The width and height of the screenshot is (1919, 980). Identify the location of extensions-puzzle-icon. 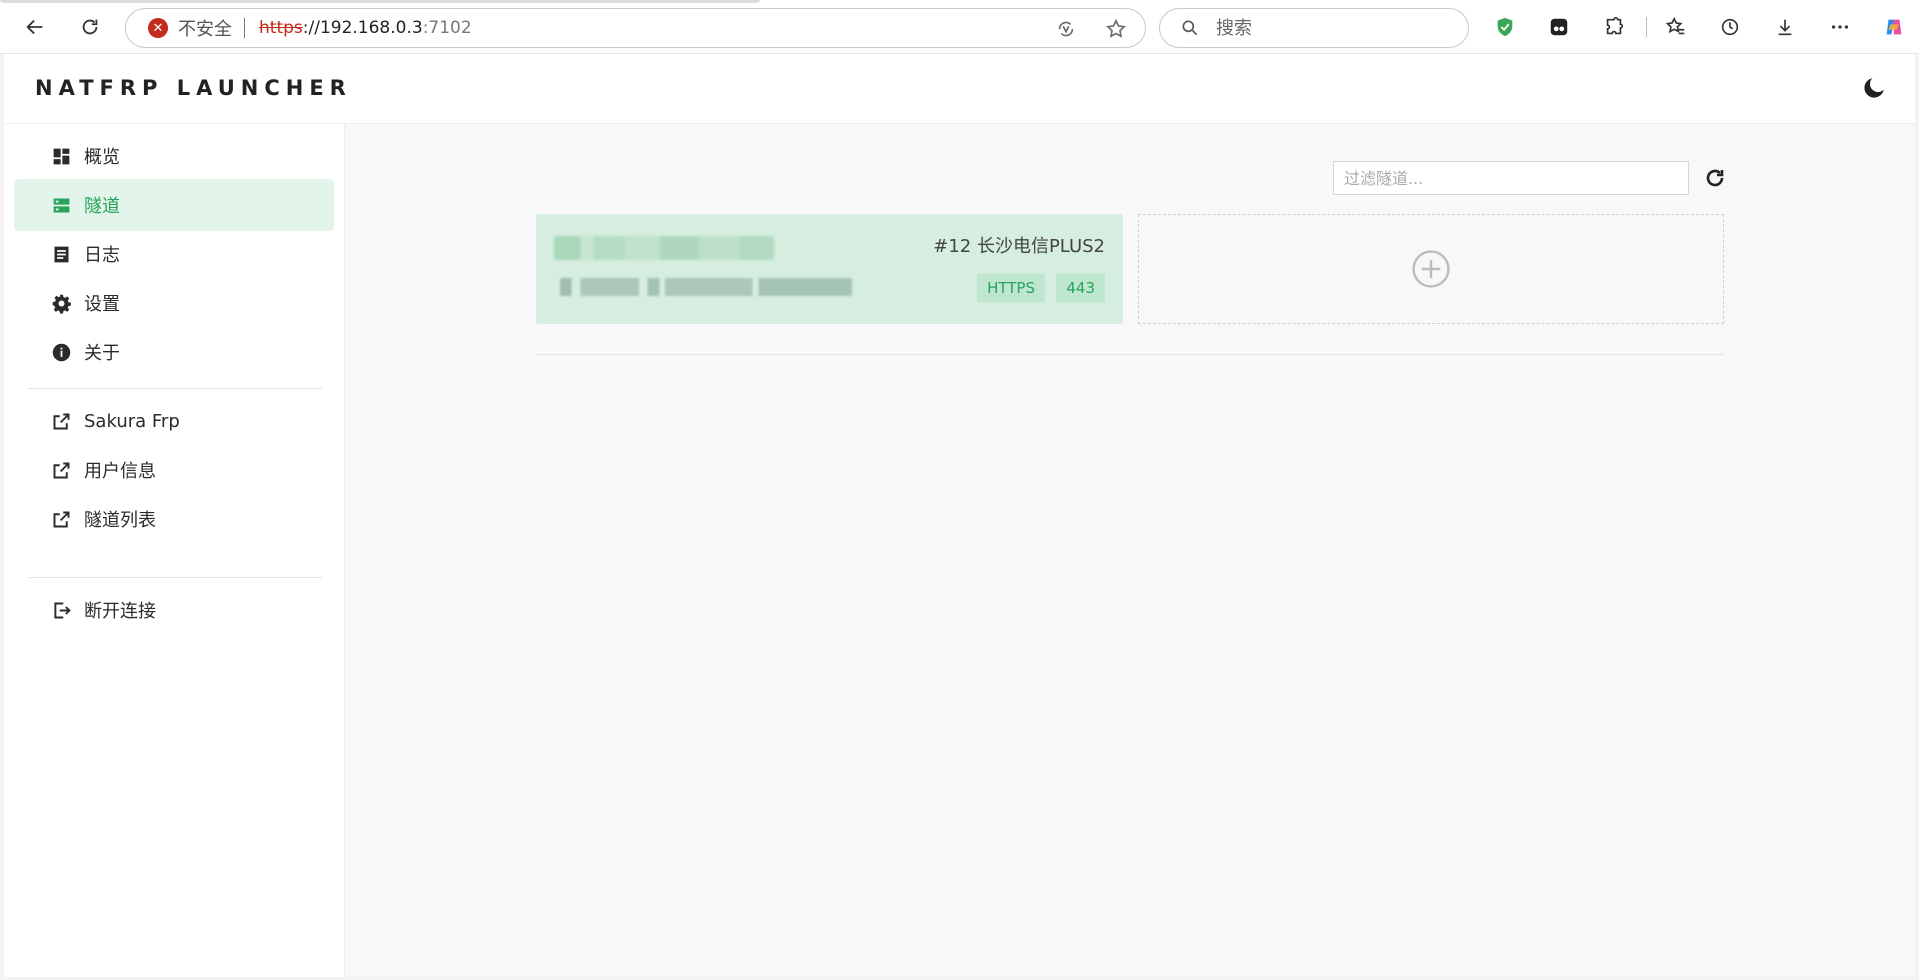
(1614, 27).